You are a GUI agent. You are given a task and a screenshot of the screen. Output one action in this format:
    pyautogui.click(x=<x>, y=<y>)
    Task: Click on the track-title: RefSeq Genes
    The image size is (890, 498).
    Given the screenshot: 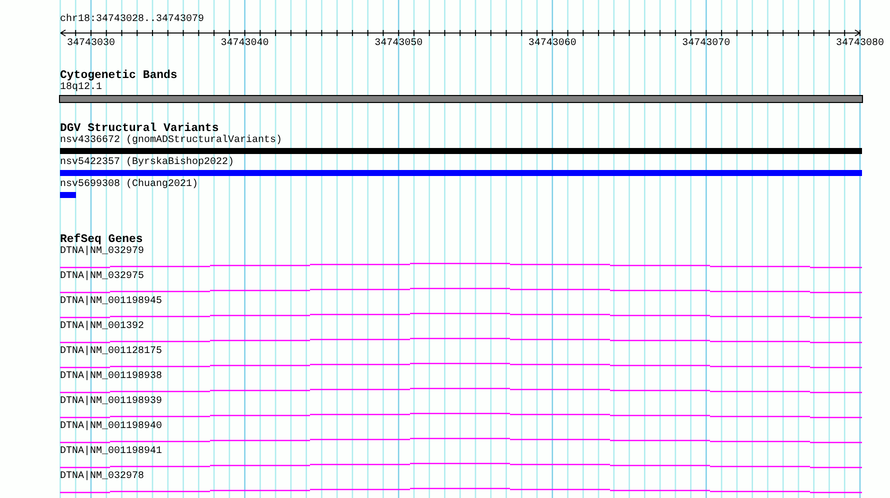 What is the action you would take?
    pyautogui.click(x=101, y=240)
    